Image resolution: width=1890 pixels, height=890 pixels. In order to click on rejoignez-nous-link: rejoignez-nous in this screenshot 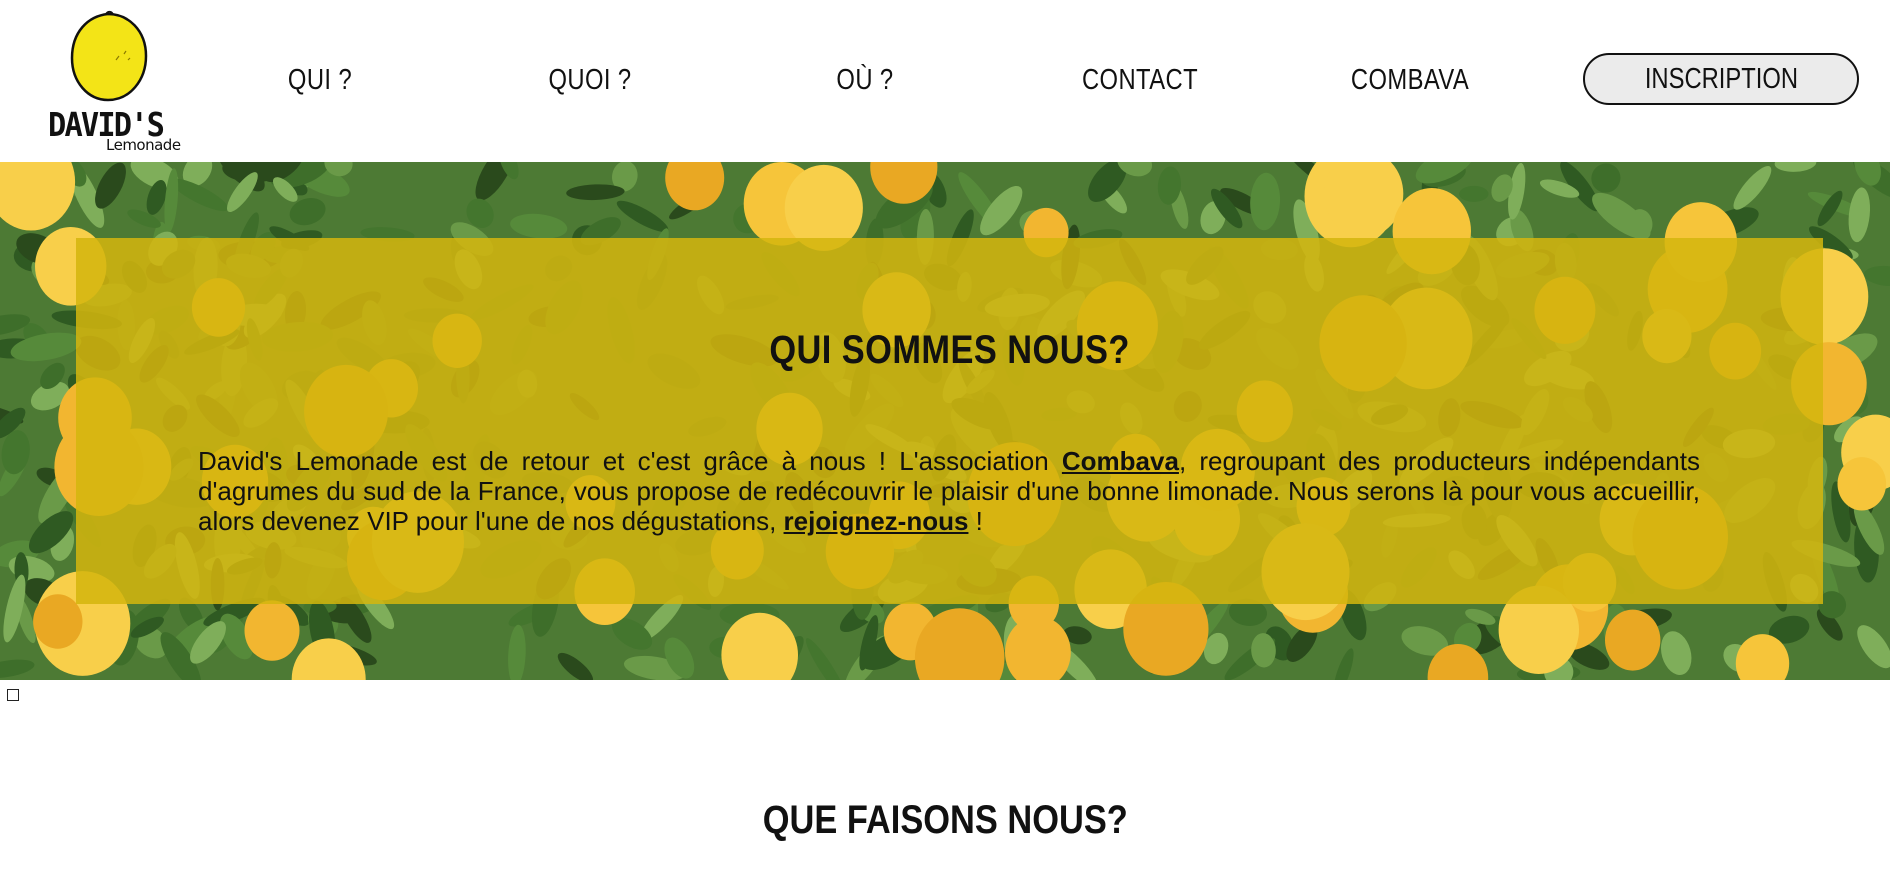, I will do `click(876, 521)`.